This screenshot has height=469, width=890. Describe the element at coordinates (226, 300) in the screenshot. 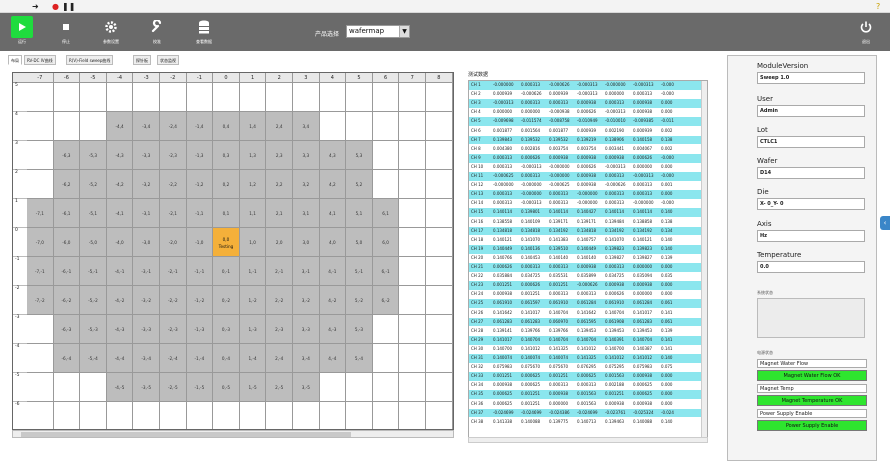

I see `wafer-die: 0,-2` at that location.